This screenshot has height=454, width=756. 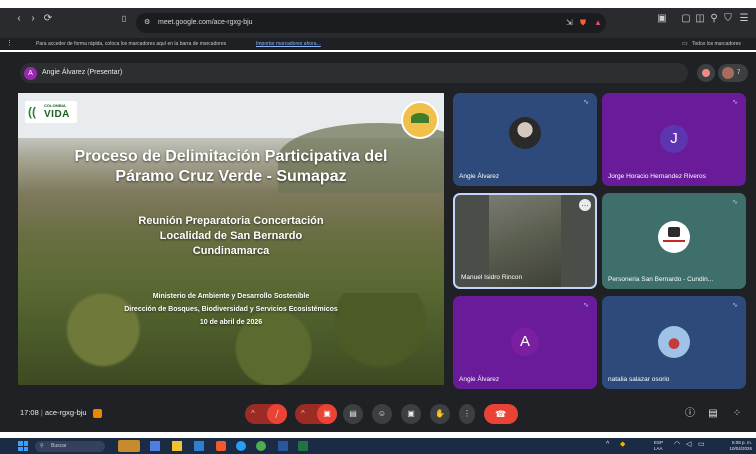 What do you see at coordinates (303, 446) in the screenshot?
I see `excel-icon` at bounding box center [303, 446].